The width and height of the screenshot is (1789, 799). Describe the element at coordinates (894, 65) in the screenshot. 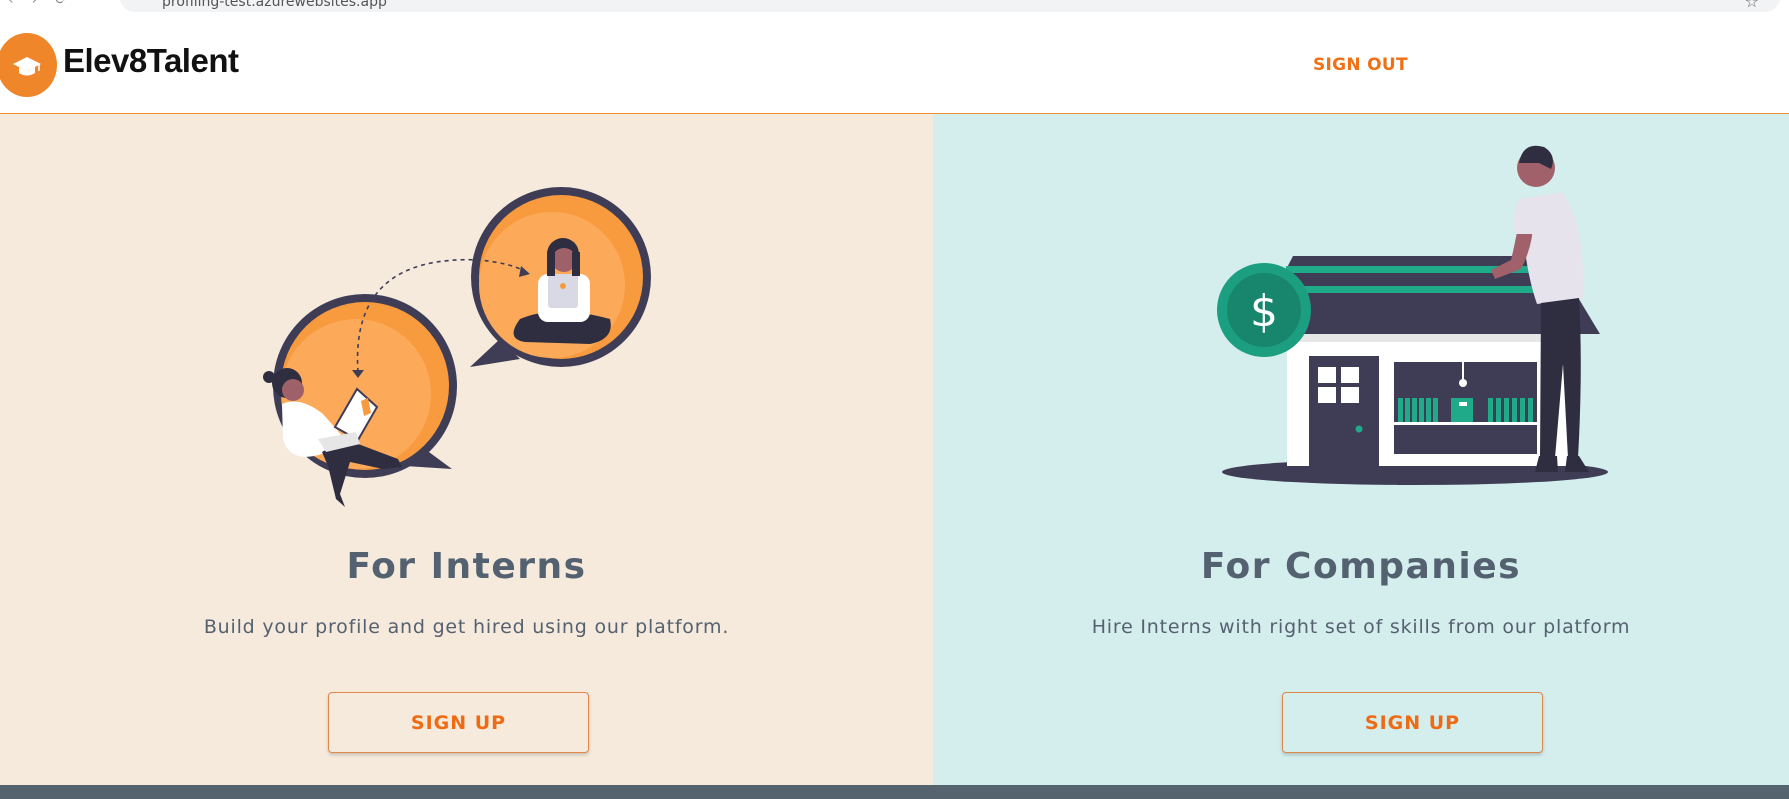

I see `site-header: Elev8Talent SIGN OUT` at that location.